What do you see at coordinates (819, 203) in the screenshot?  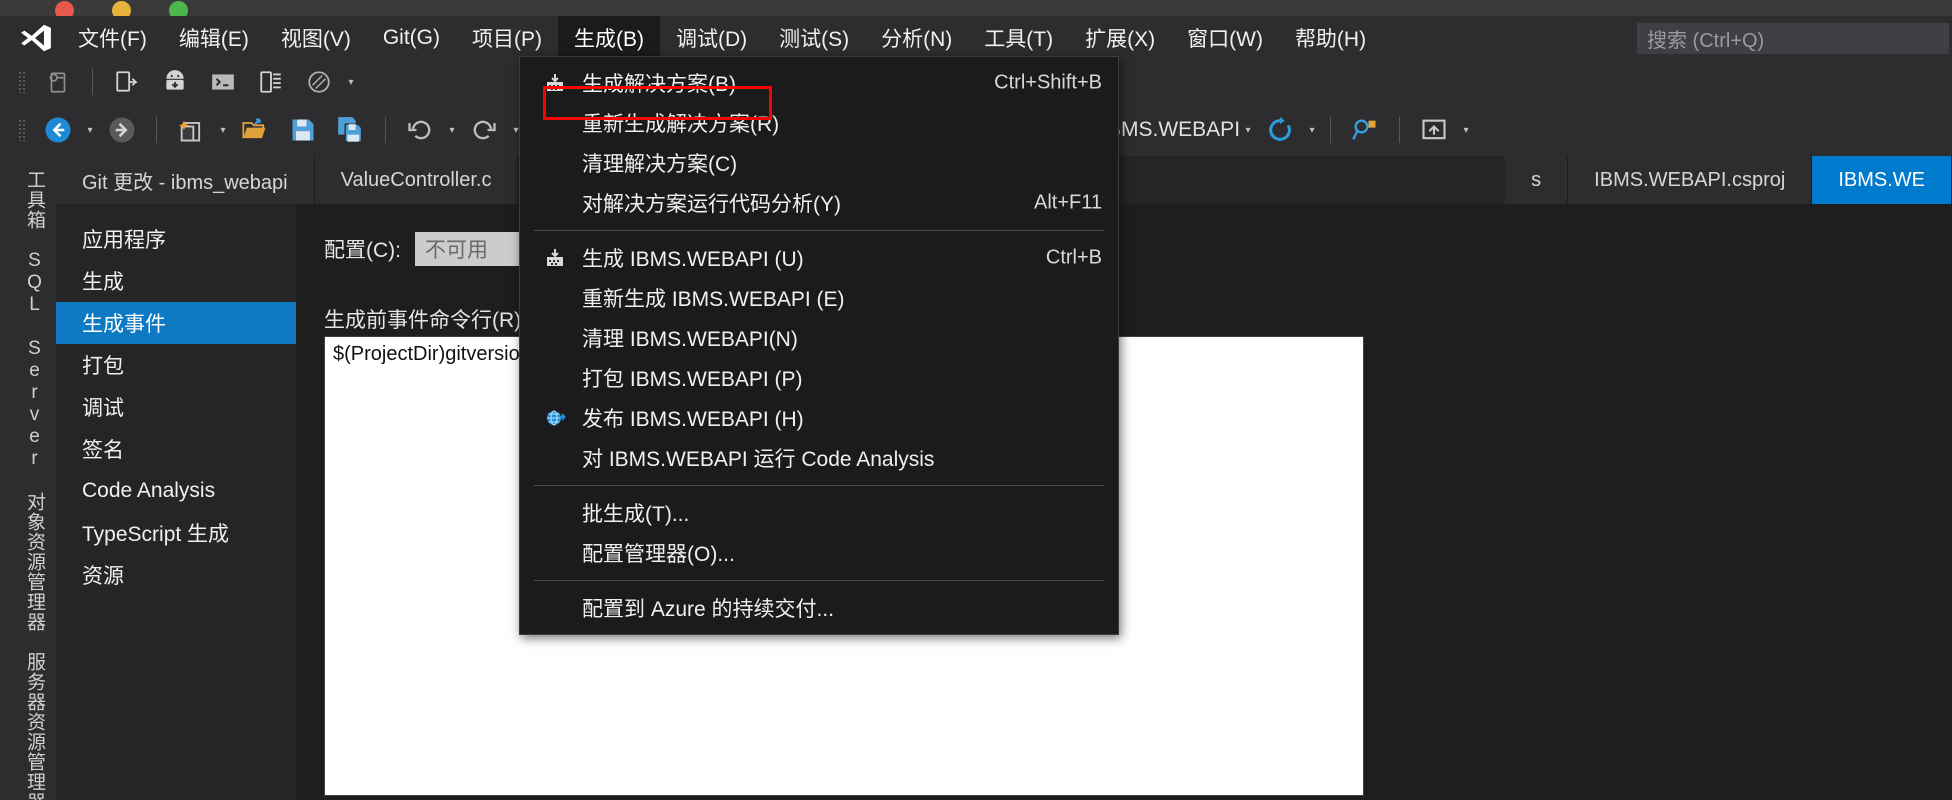 I see `menu-item-run-code-analysis-solution: 对解决方案运行代码分析(Y) Alt+F11` at bounding box center [819, 203].